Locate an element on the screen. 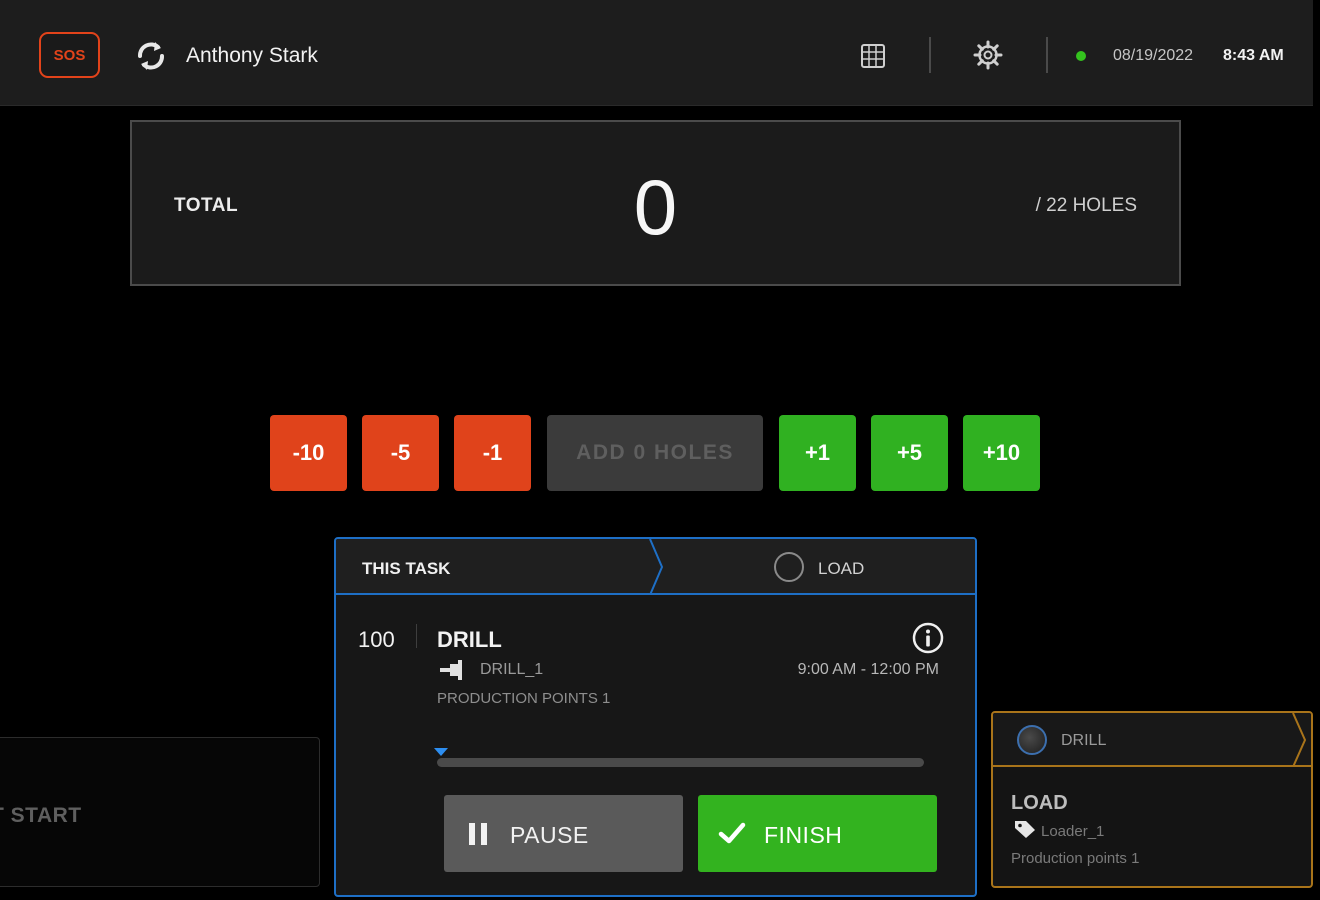 The image size is (1320, 900). minus-1-button: -1 is located at coordinates (492, 453).